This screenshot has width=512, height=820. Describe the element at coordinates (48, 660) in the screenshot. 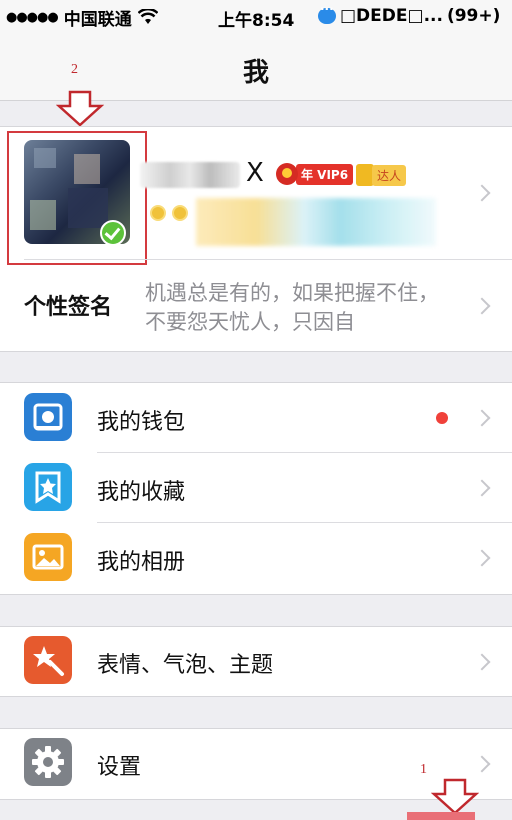

I see `theme-icon` at that location.